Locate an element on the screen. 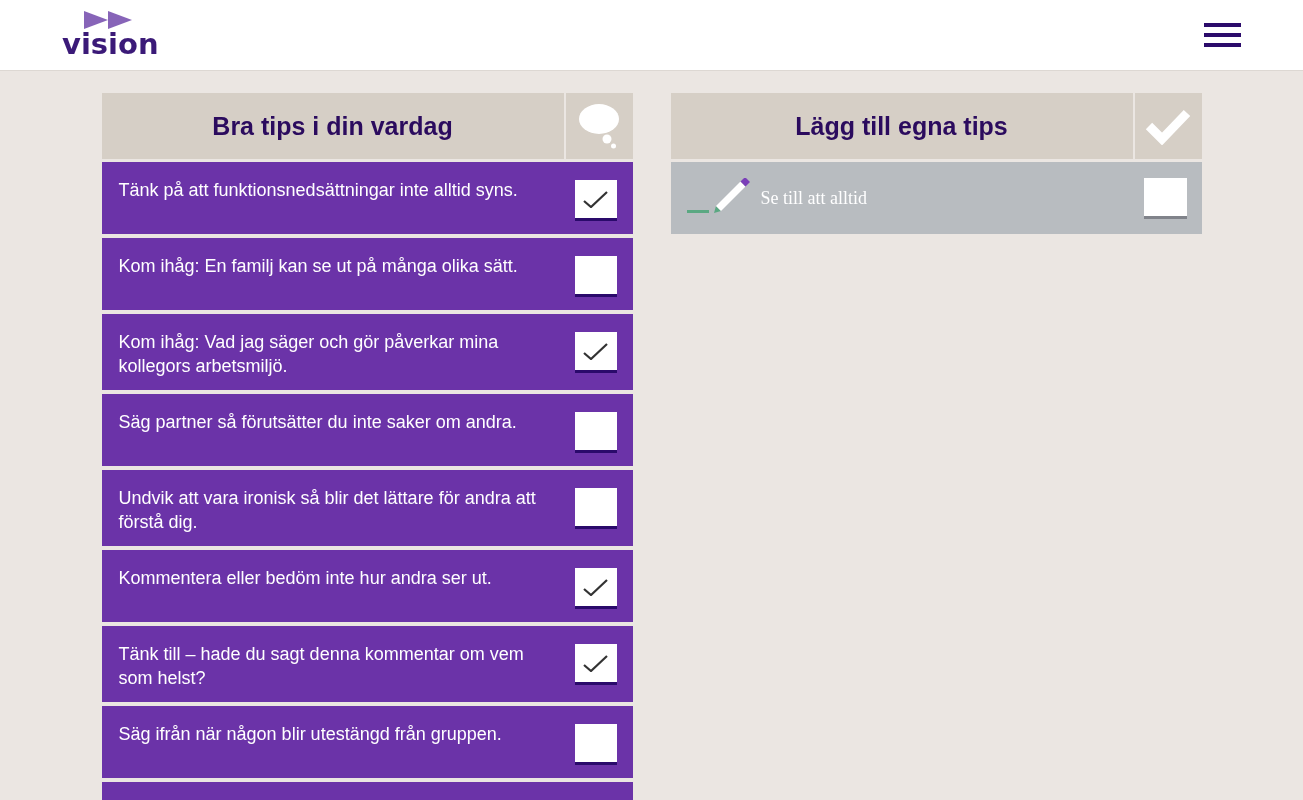 The image size is (1303, 800). panel-title: Lägg till egna tips is located at coordinates (901, 126).